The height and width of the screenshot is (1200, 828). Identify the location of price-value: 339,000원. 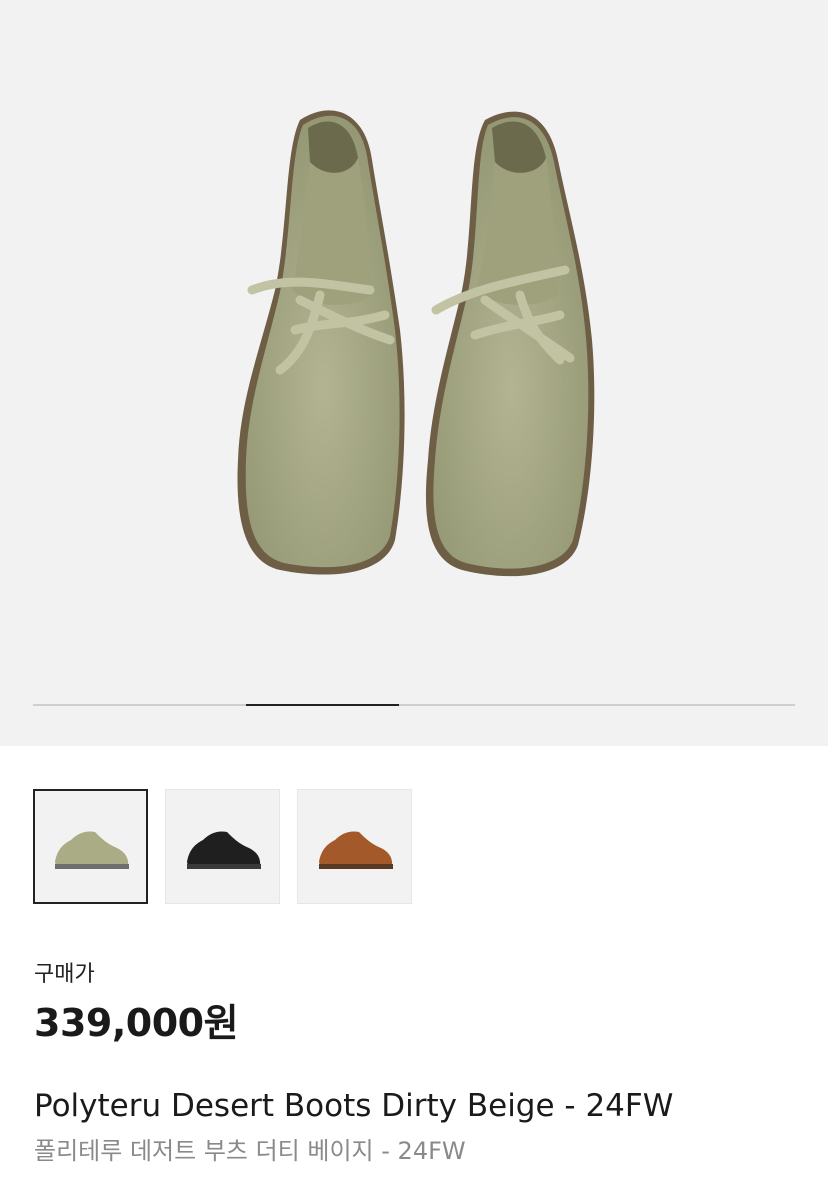
(136, 1023).